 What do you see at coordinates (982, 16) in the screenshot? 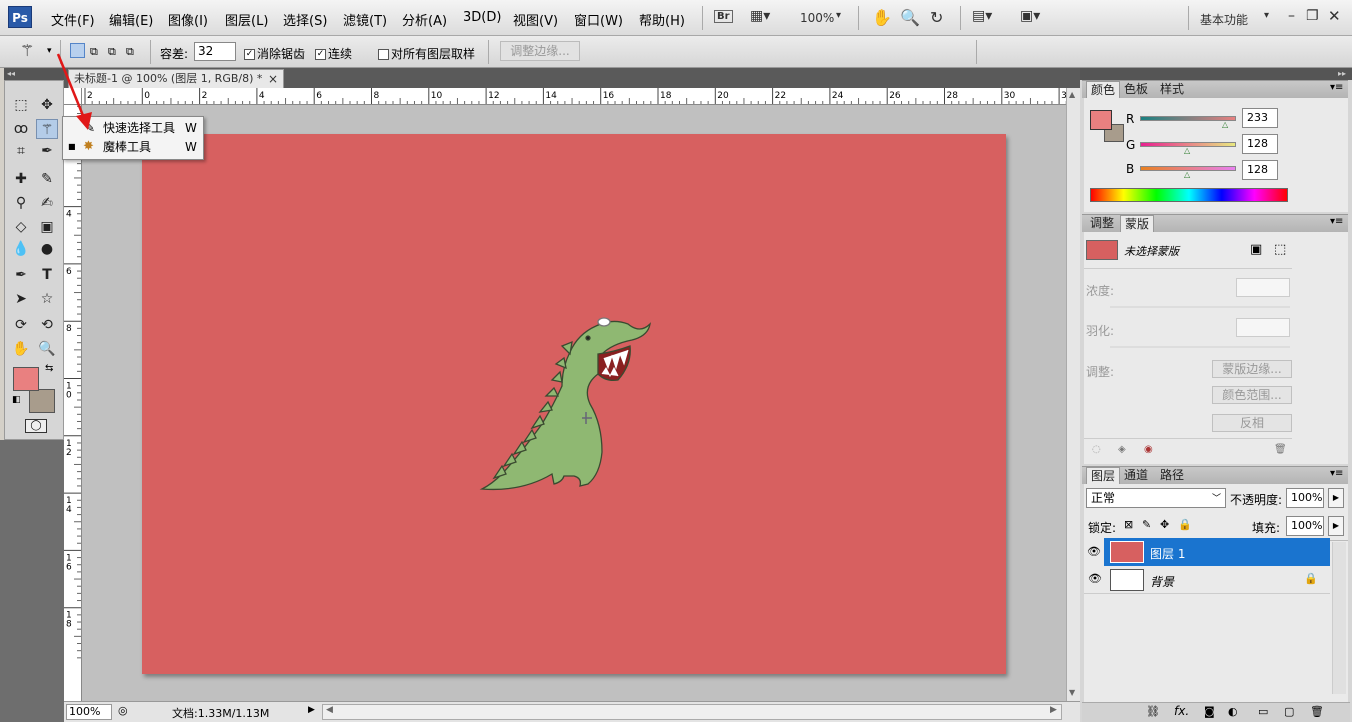
I see `arrange-documents-icon: ▤▾` at bounding box center [982, 16].